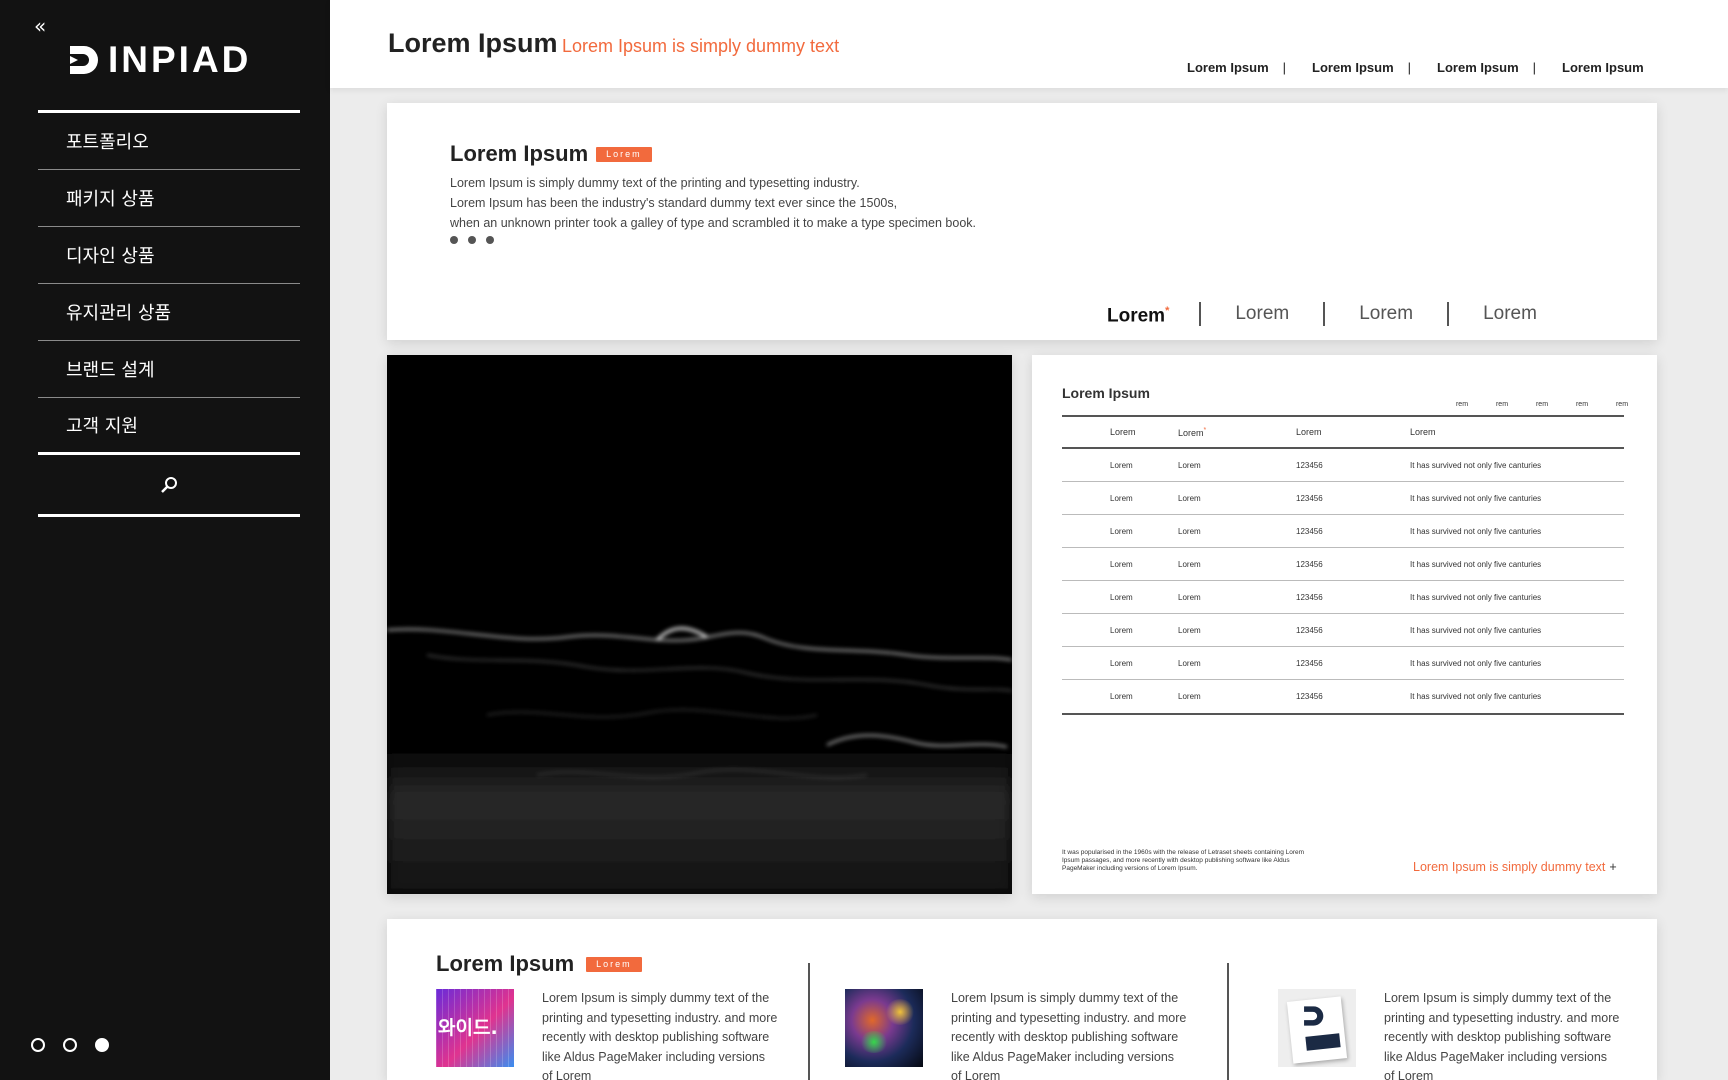  What do you see at coordinates (1613, 867) in the screenshot?
I see `plus-icon: +` at bounding box center [1613, 867].